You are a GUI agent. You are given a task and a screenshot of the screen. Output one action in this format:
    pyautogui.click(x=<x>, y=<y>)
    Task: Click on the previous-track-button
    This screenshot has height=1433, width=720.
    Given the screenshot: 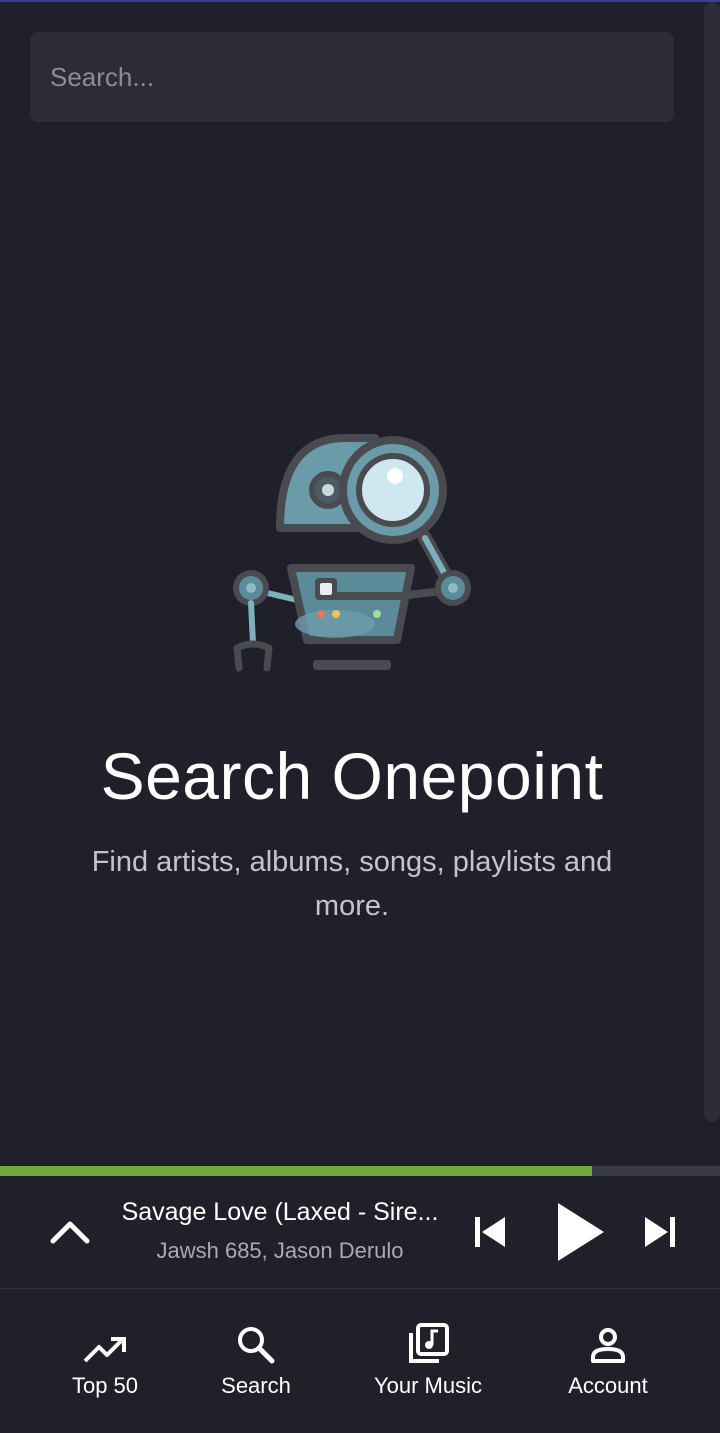 What is the action you would take?
    pyautogui.click(x=490, y=1232)
    